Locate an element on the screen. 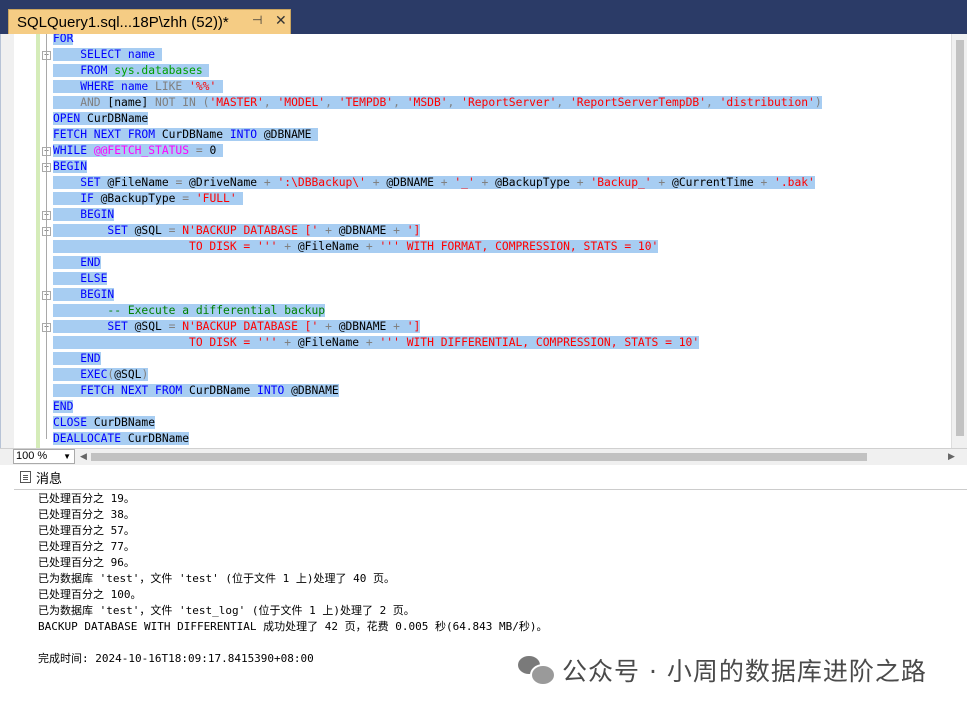  code-token: FETCH NEXT FROM is located at coordinates (121, 390).